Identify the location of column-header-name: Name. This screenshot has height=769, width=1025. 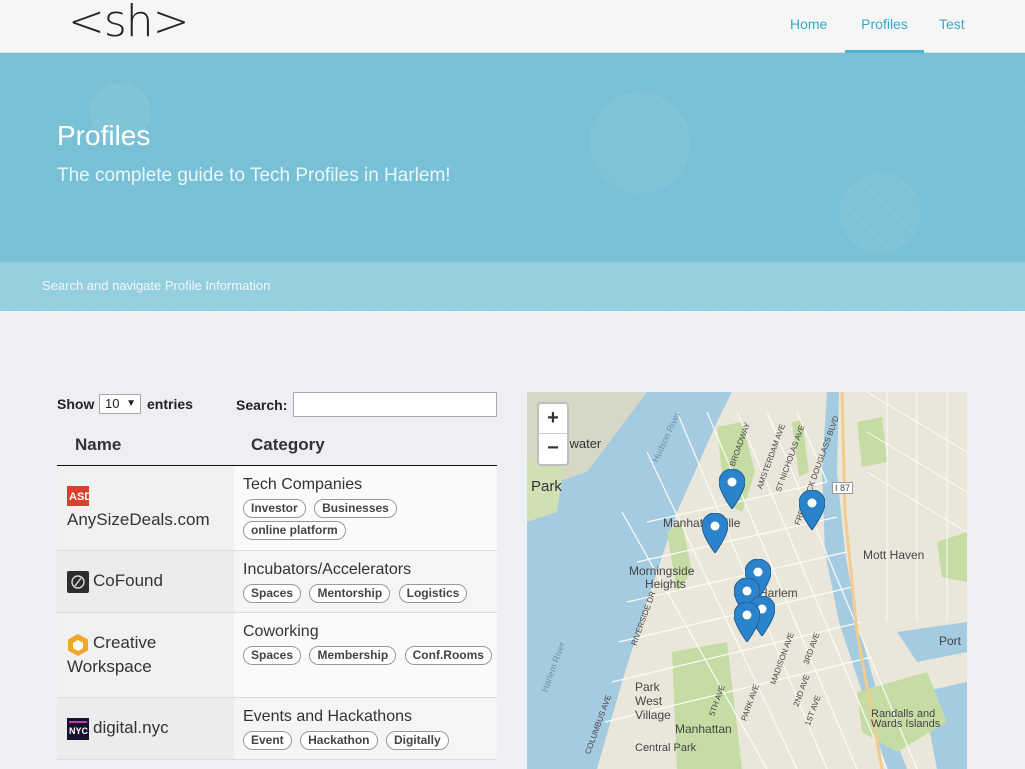
(98, 445).